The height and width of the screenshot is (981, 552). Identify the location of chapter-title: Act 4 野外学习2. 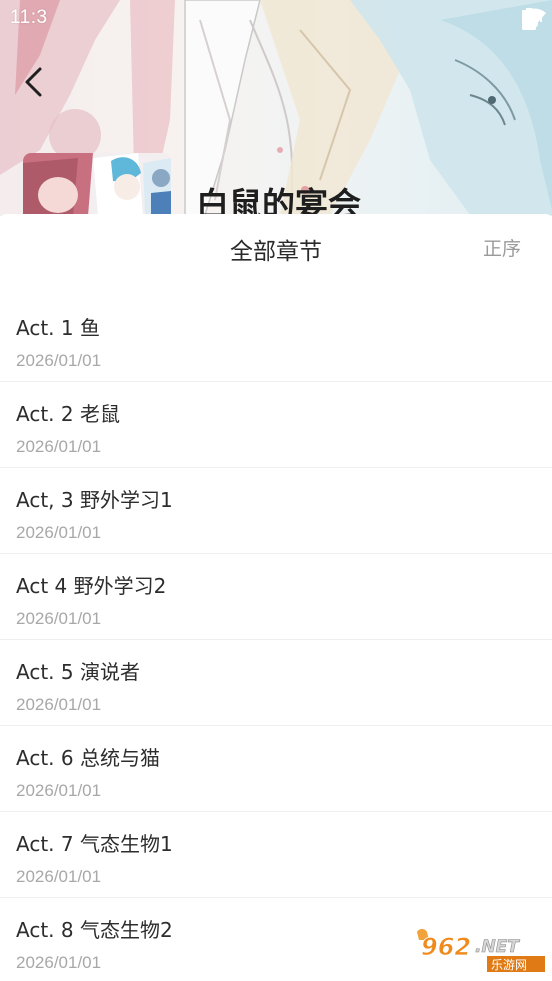
(91, 586).